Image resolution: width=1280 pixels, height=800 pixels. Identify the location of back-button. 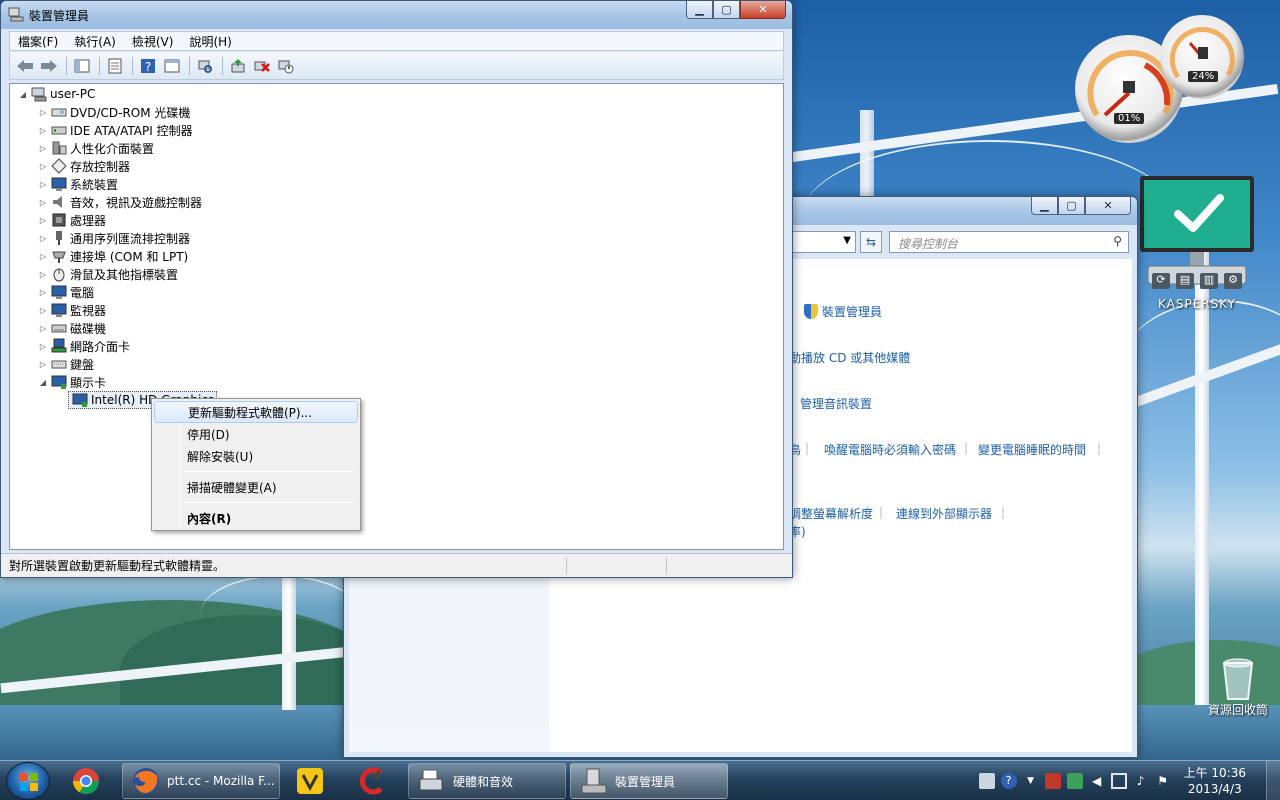
(25, 66).